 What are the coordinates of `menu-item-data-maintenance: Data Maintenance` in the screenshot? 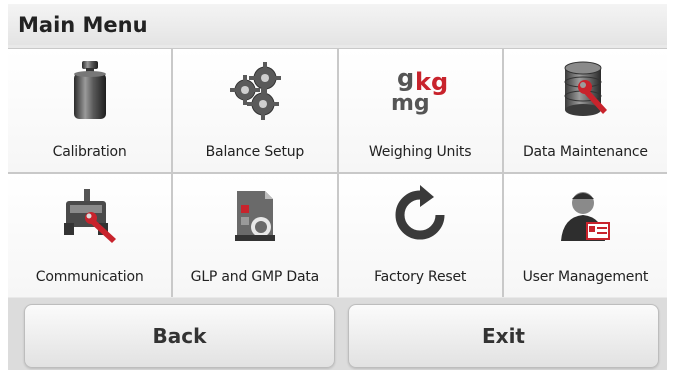 It's located at (585, 110).